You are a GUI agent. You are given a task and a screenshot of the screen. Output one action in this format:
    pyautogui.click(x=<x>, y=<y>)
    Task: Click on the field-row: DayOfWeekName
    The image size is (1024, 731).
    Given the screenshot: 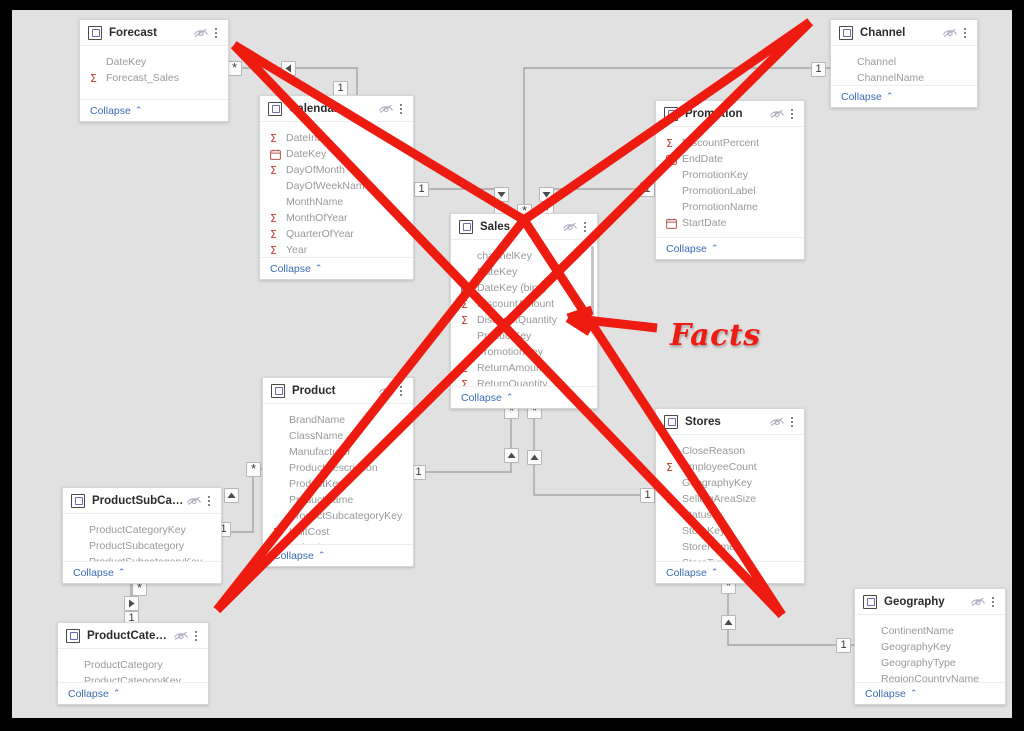 What is the action you would take?
    pyautogui.click(x=336, y=186)
    